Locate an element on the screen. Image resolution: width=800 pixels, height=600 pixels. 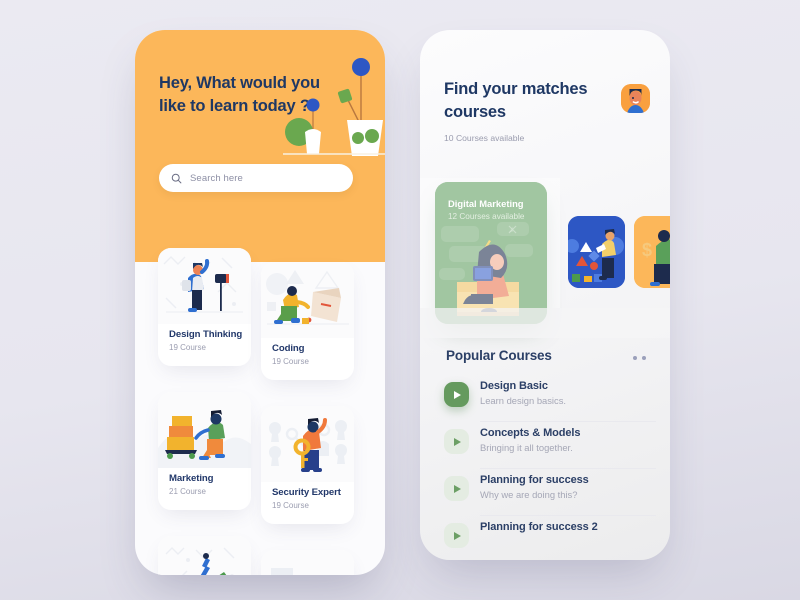
featured-carousel: Digital Marketing 12 Courses available $ is located at coordinates (545, 258).